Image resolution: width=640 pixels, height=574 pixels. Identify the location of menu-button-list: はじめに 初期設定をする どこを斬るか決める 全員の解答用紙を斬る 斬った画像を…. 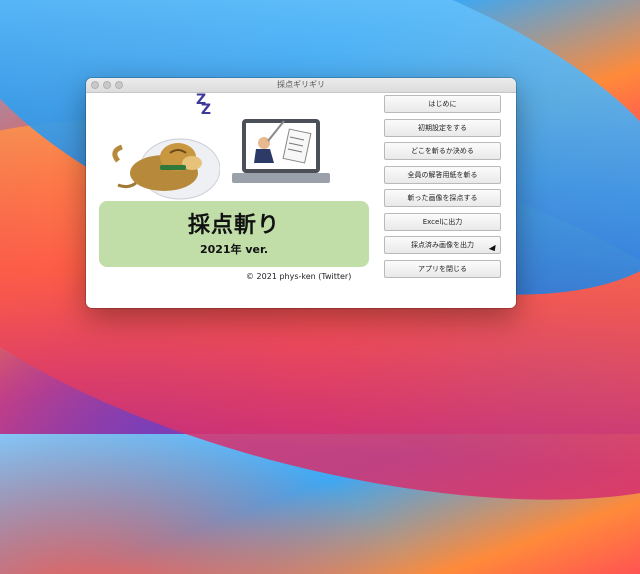
(442, 189).